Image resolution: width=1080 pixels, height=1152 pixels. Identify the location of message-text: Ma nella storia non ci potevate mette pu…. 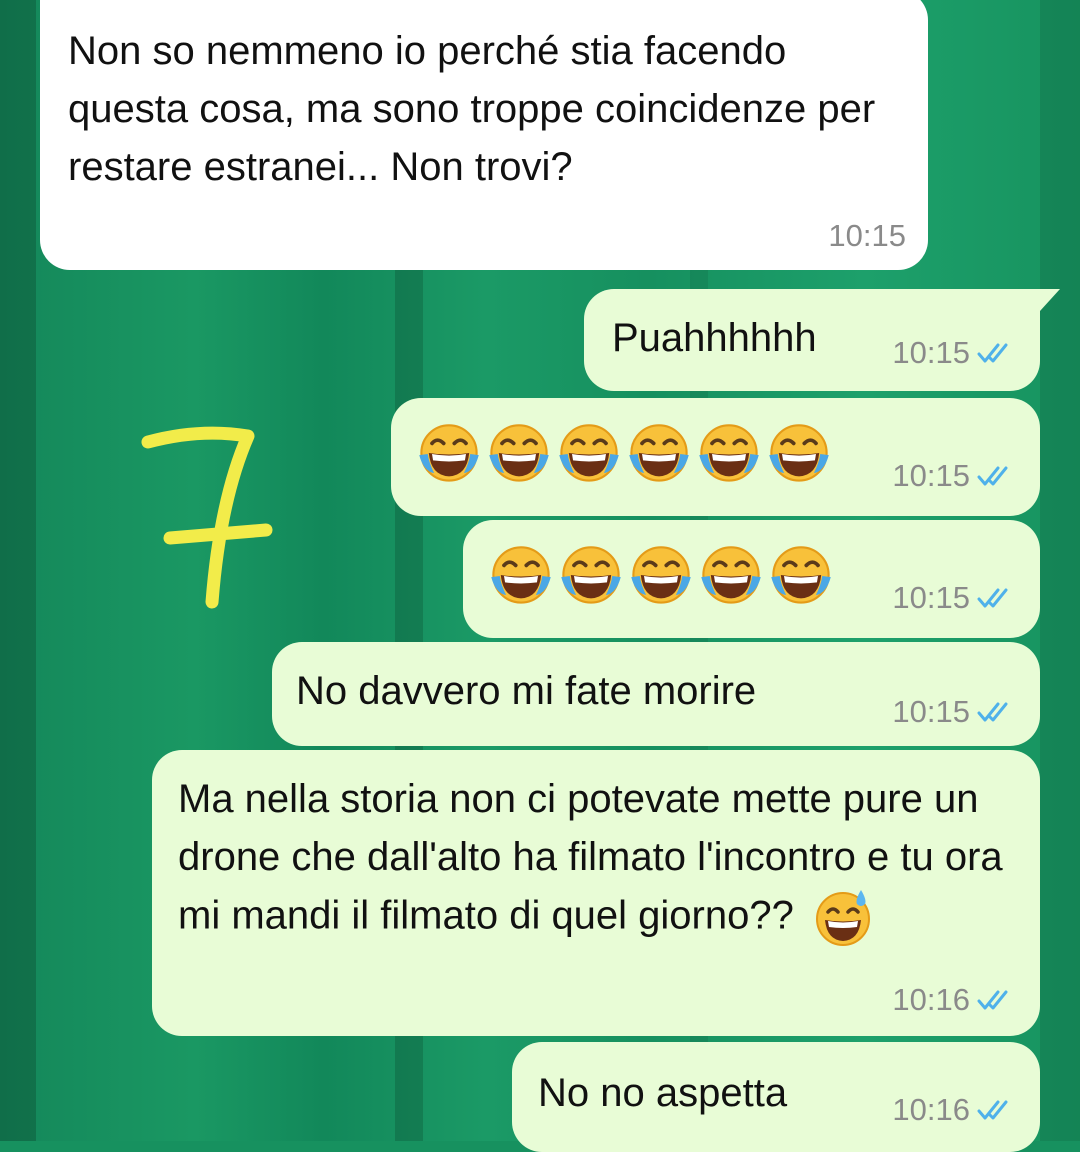
(598, 860).